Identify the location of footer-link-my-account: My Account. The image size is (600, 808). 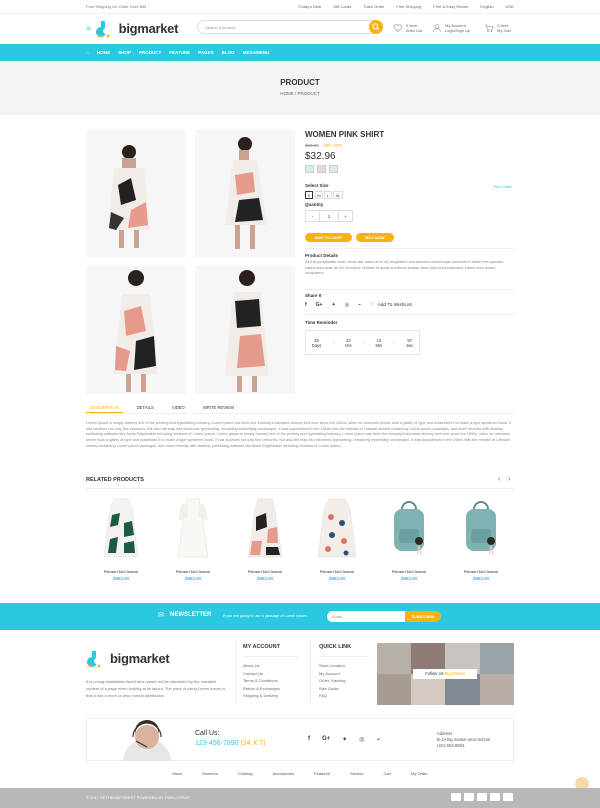
(332, 674).